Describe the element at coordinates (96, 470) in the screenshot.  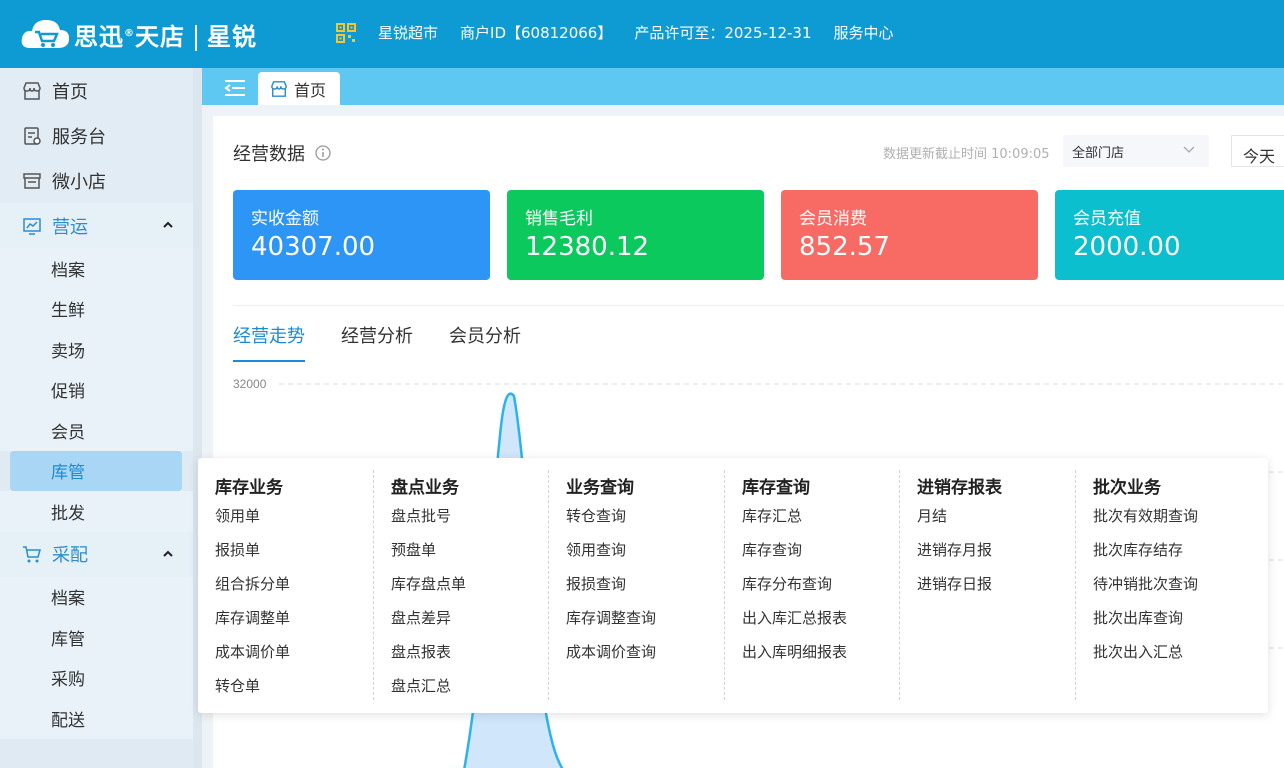
I see `sidebar-item-inventory: 库管` at that location.